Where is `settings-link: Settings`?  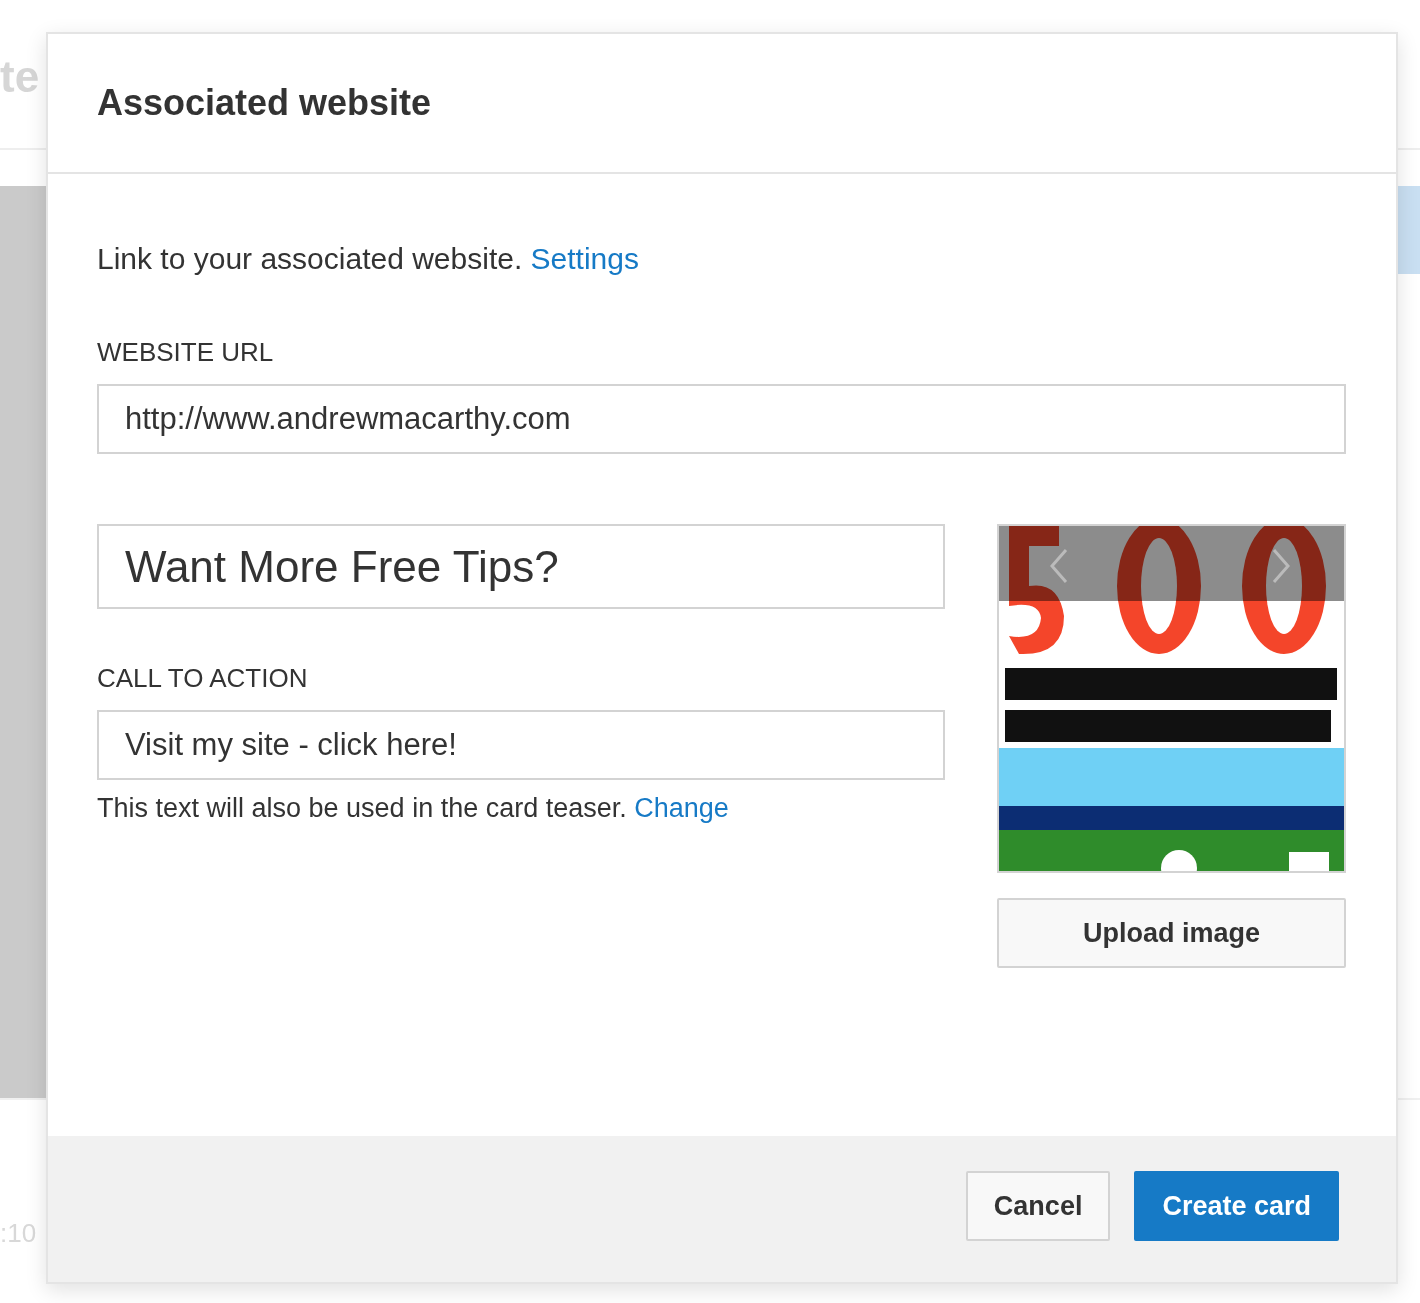
settings-link: Settings is located at coordinates (584, 258).